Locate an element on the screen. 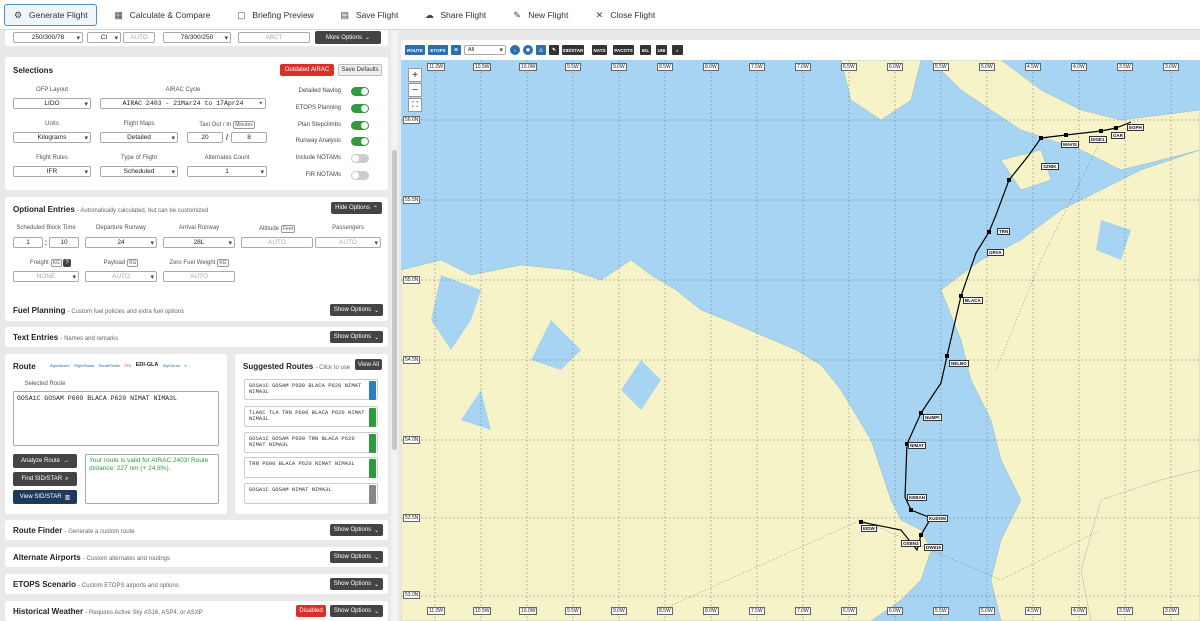 This screenshot has width=1200, height=621. fullscreen-button: ⛶ is located at coordinates (415, 105).